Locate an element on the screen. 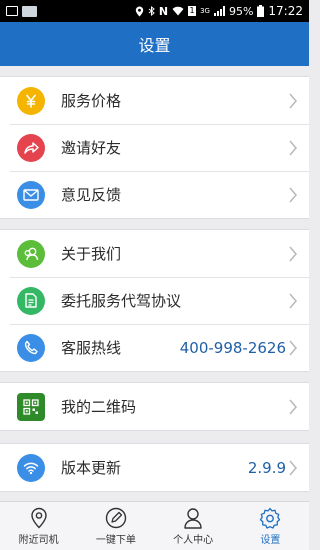 The image size is (320, 550). sim-icon: 1 is located at coordinates (192, 11).